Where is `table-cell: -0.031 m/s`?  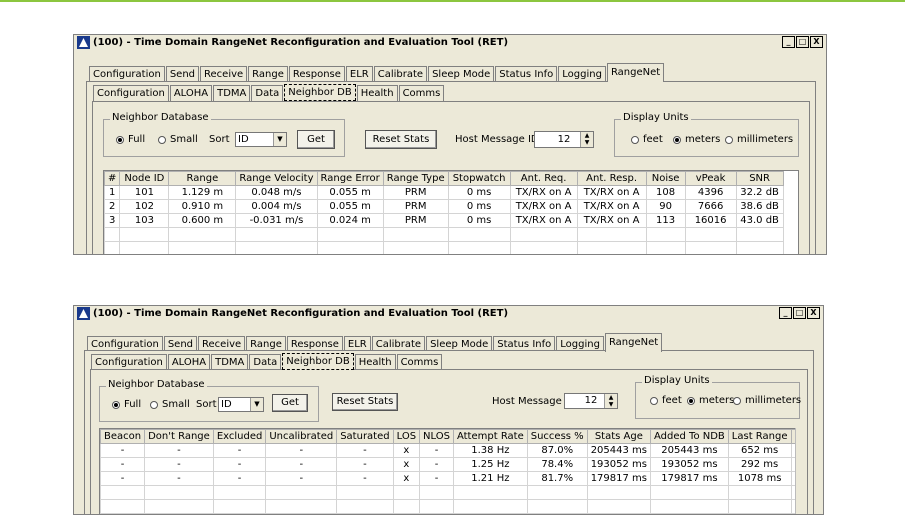
table-cell: -0.031 m/s is located at coordinates (276, 220).